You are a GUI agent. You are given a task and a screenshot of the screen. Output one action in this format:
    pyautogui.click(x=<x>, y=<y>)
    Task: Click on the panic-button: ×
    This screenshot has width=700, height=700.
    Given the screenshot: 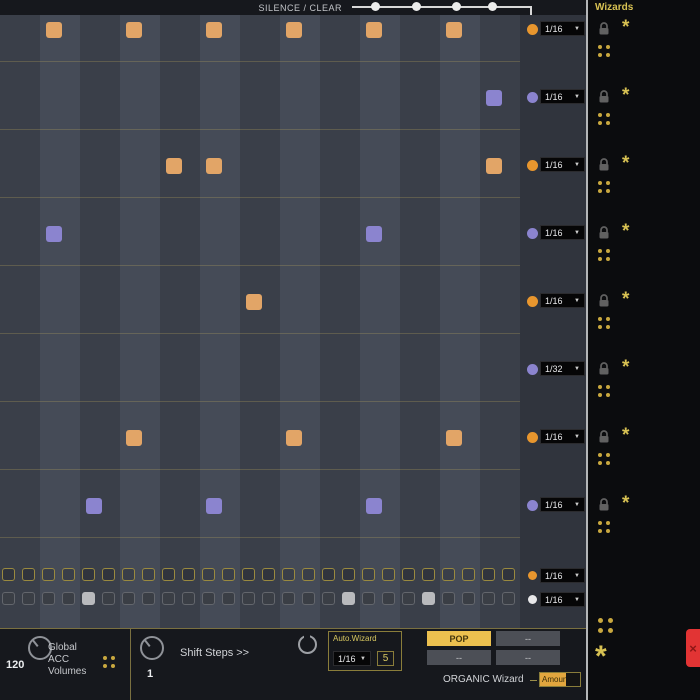 What is the action you would take?
    pyautogui.click(x=693, y=648)
    